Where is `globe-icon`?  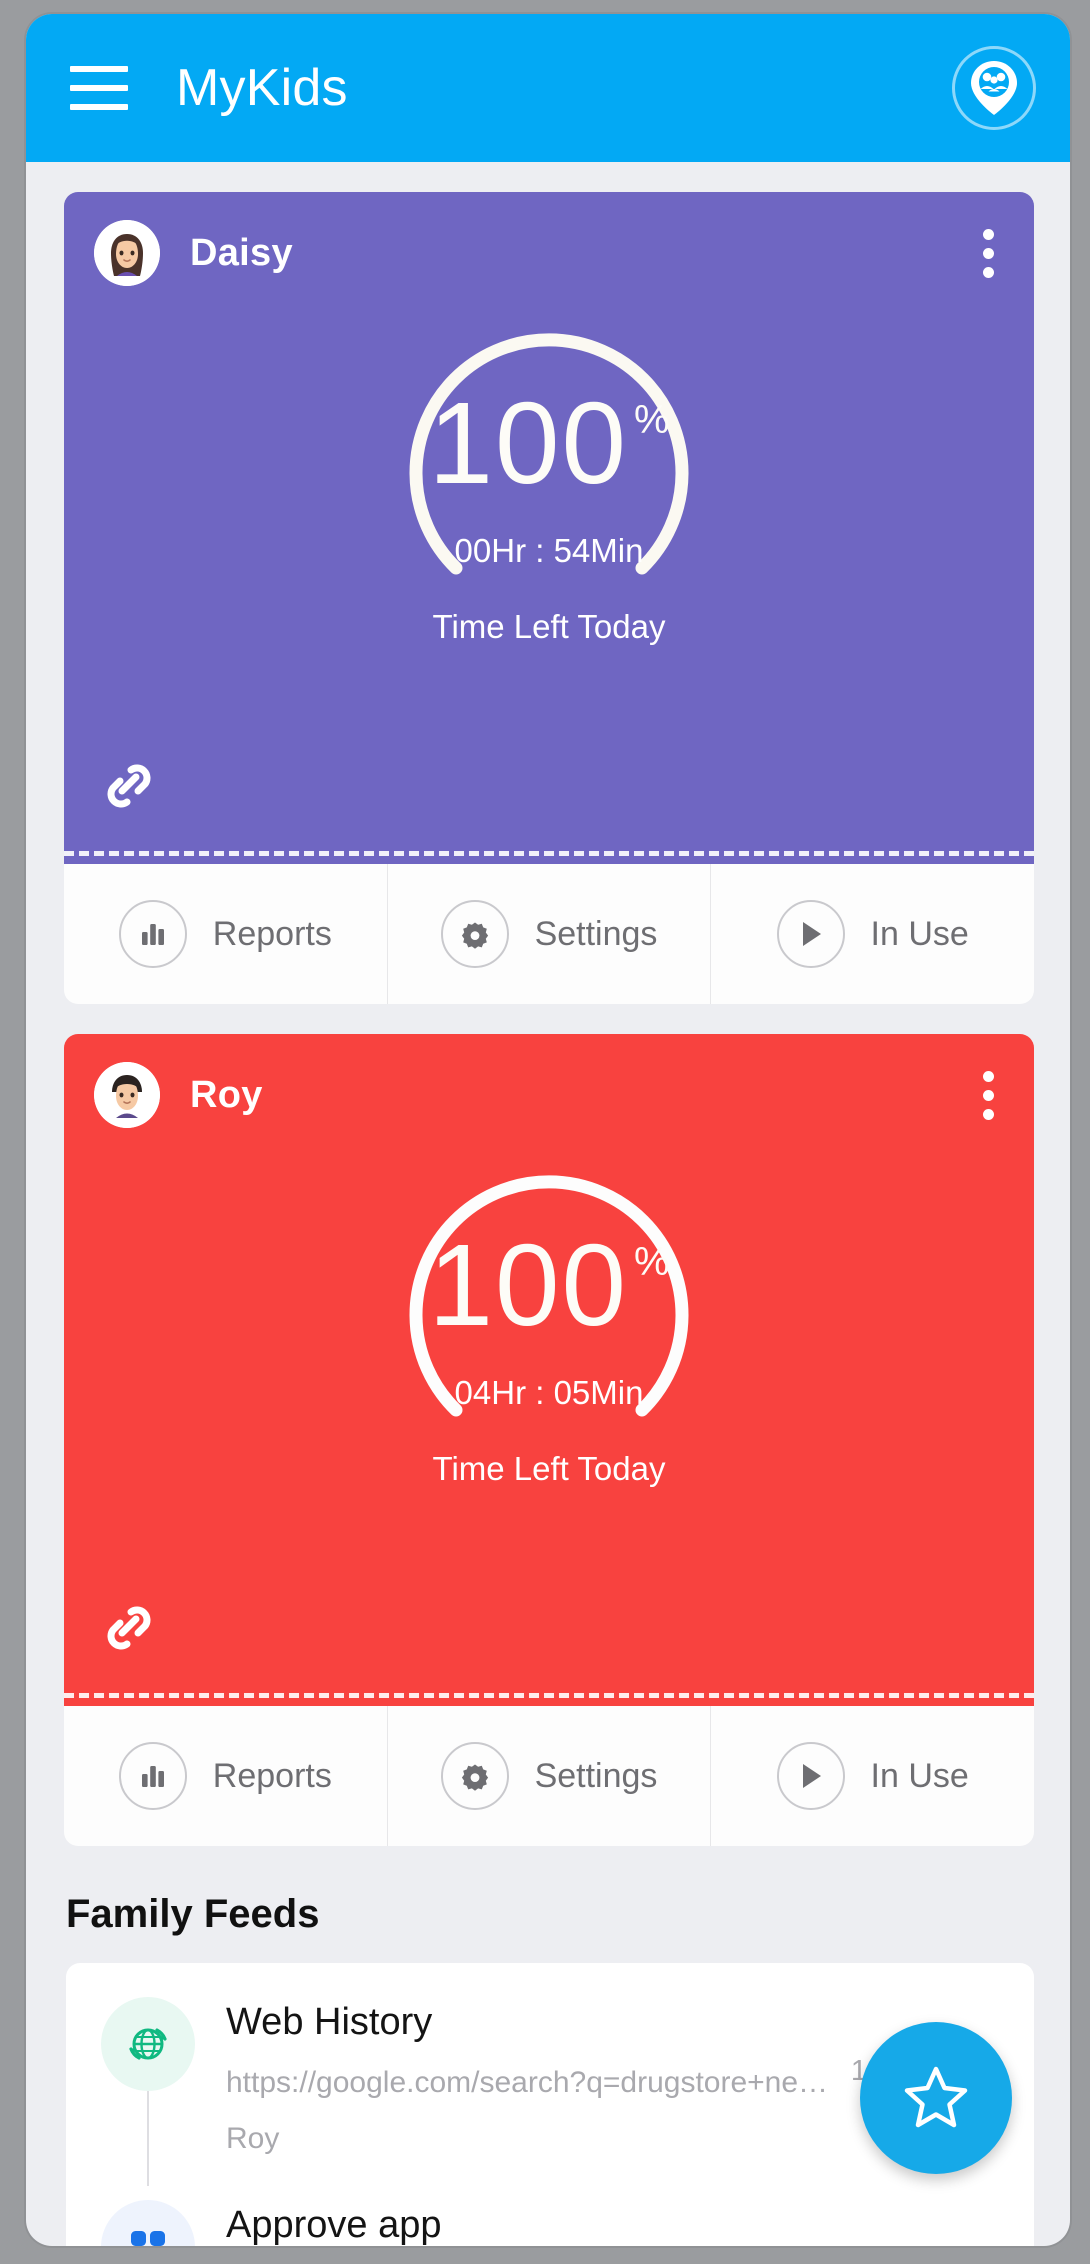
globe-icon is located at coordinates (148, 2044).